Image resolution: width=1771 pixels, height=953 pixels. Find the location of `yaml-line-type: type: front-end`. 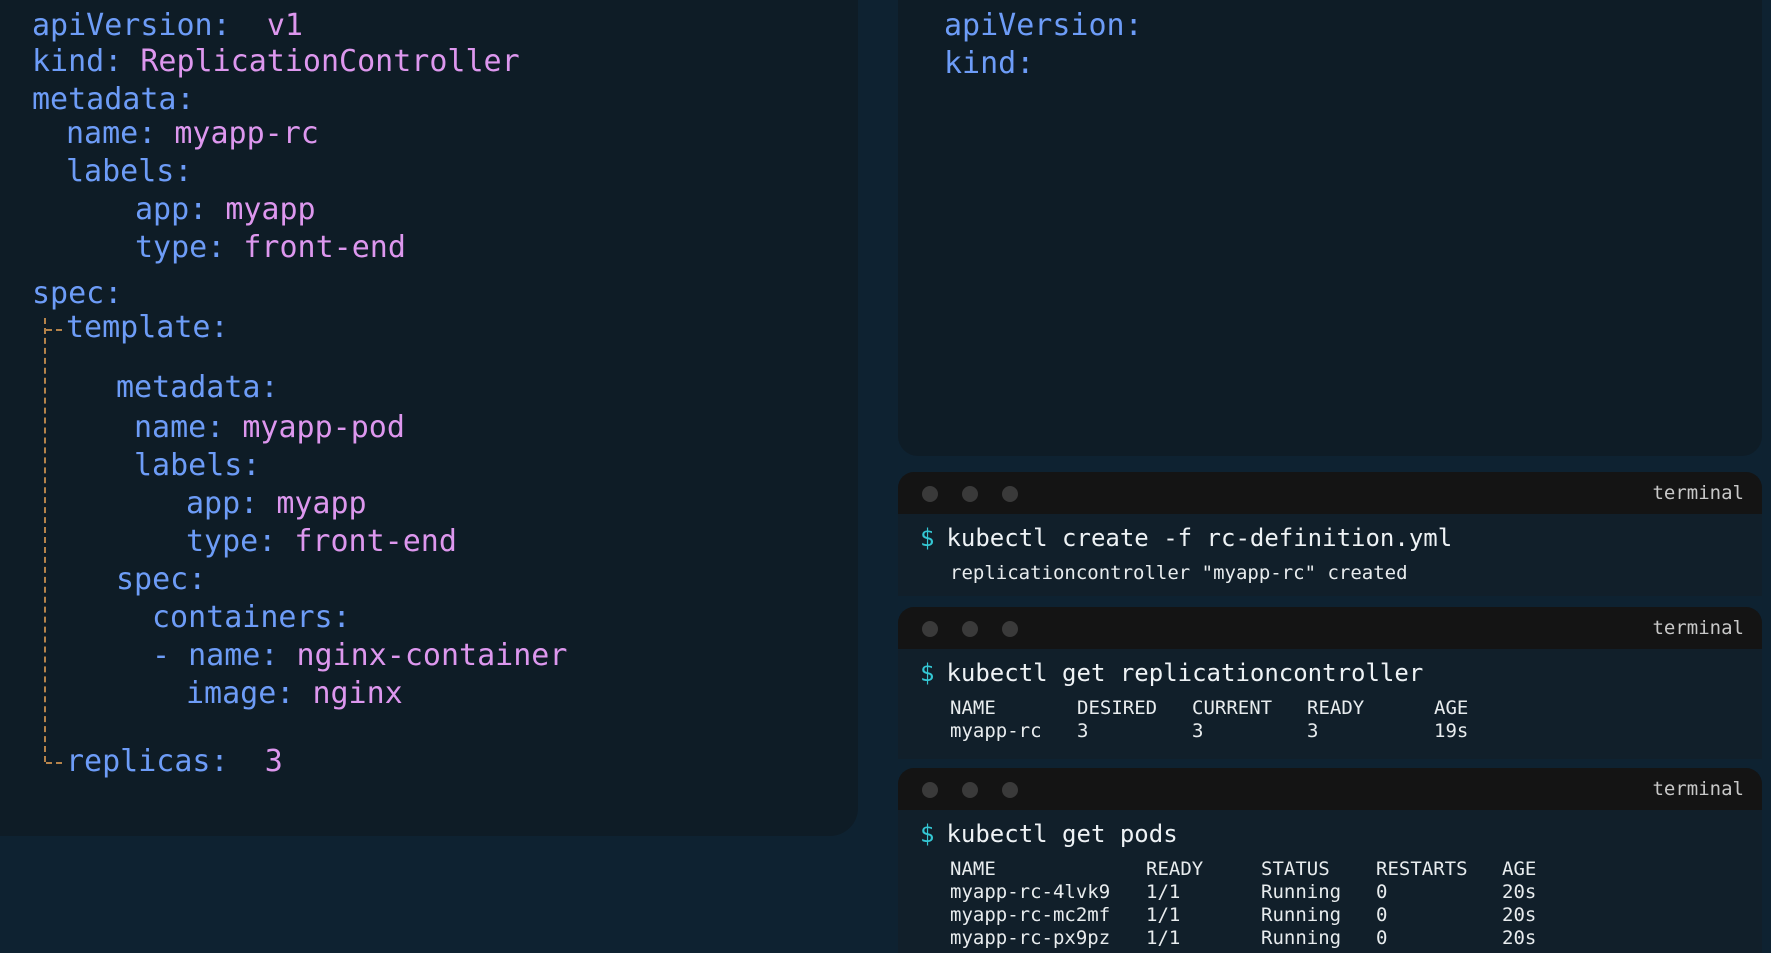

yaml-line-type: type: front-end is located at coordinates (270, 247).